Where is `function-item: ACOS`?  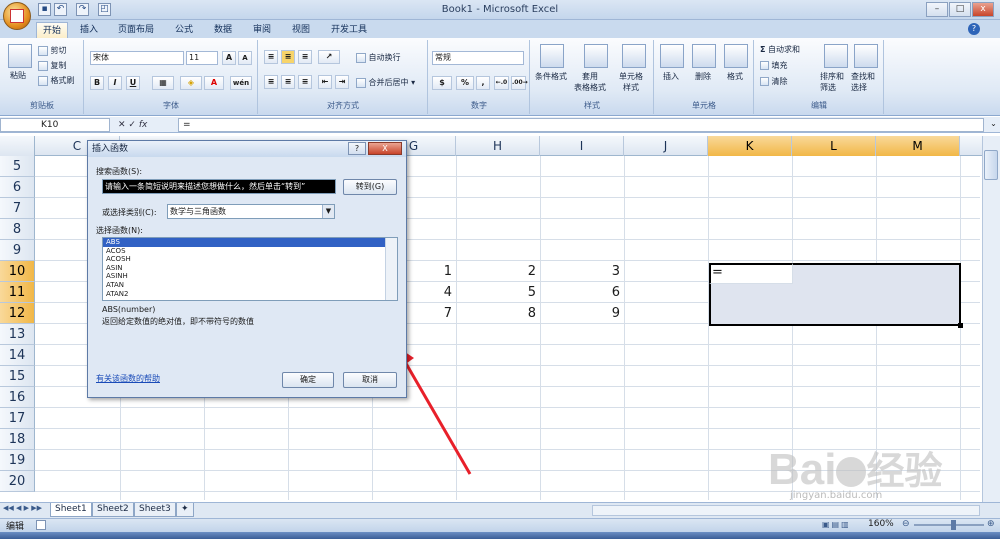
function-item: ACOS is located at coordinates (250, 251).